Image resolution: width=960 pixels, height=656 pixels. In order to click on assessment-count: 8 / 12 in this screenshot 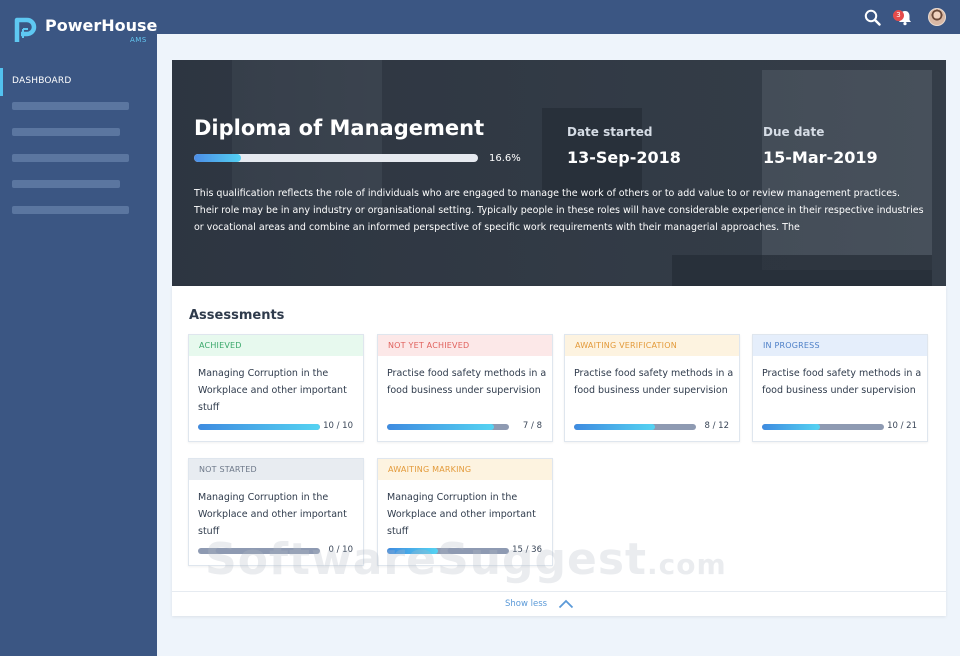, I will do `click(717, 426)`.